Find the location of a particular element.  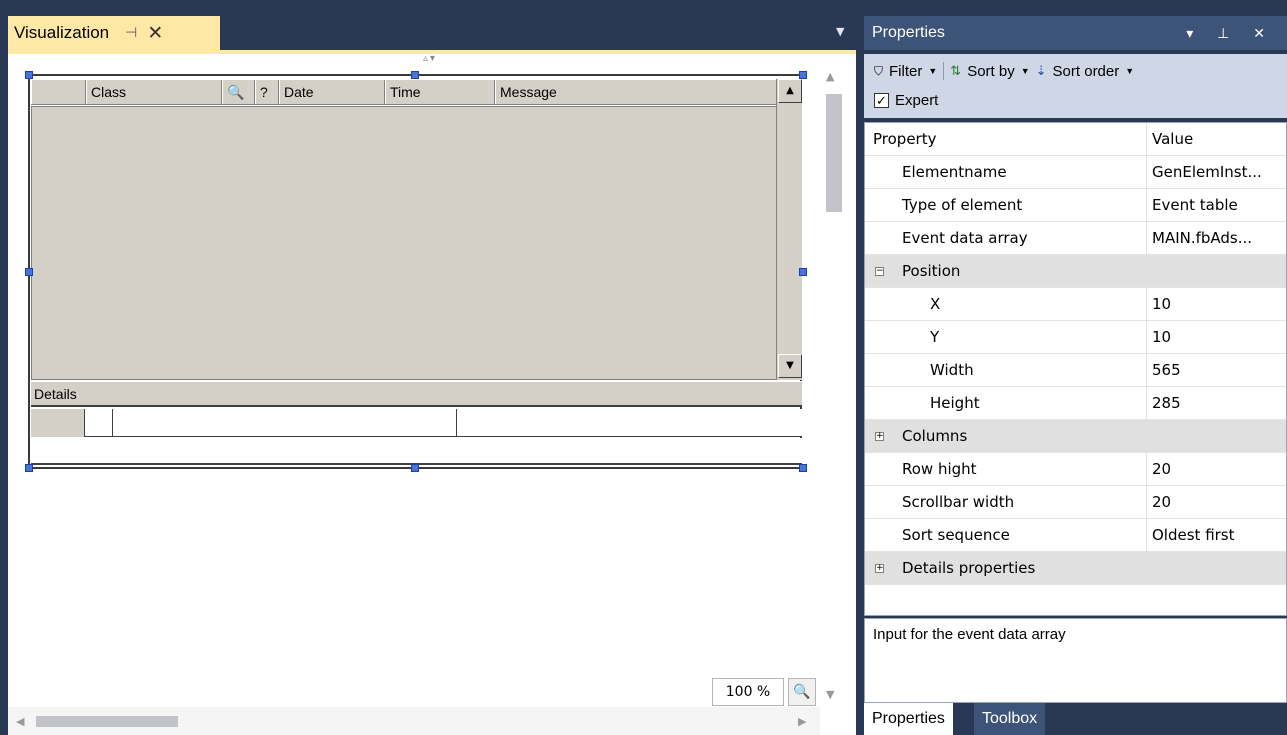

scroll-left-icon: ◀ is located at coordinates (20, 721).